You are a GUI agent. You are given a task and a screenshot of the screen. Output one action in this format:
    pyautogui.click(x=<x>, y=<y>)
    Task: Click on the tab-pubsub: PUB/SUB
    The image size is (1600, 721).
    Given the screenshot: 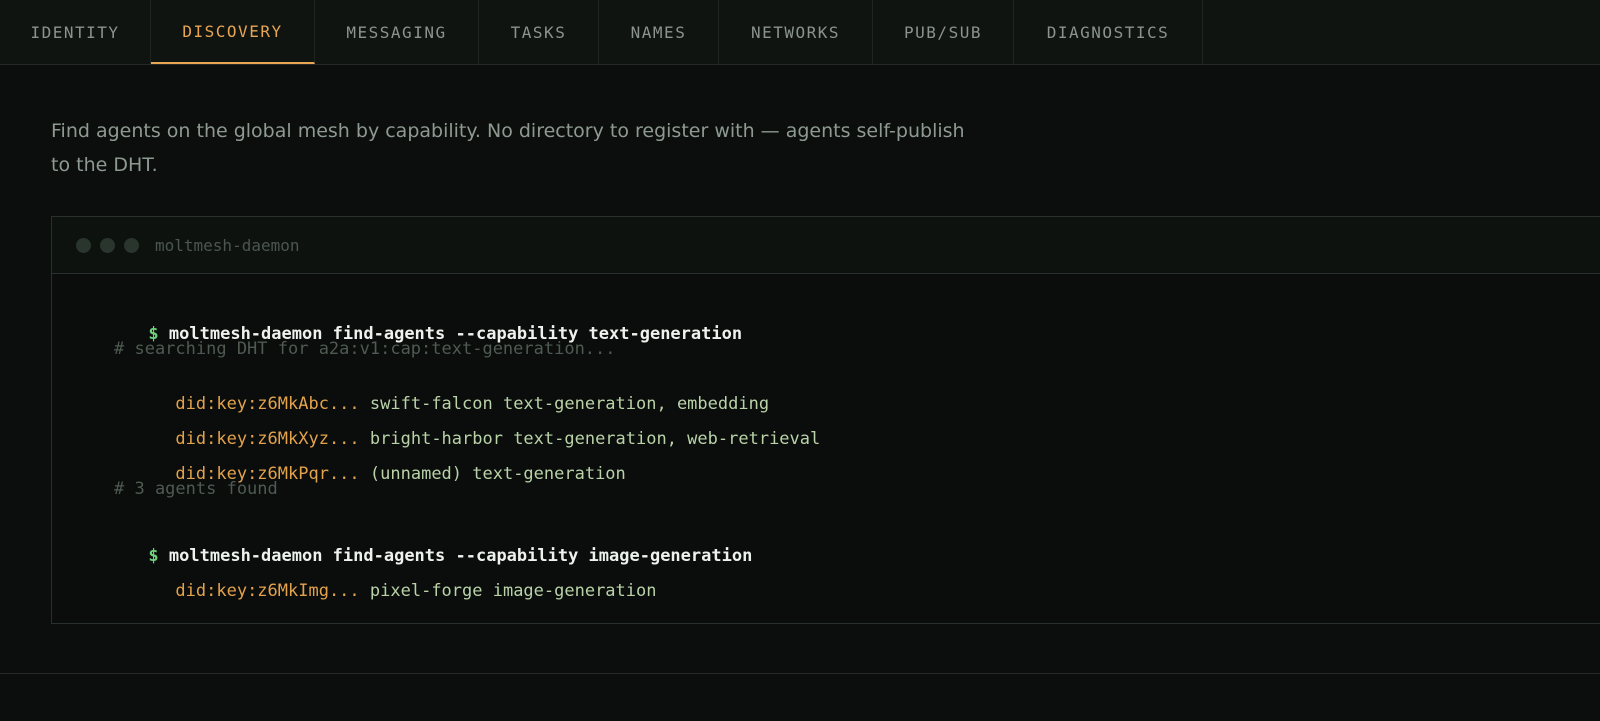 What is the action you would take?
    pyautogui.click(x=943, y=32)
    